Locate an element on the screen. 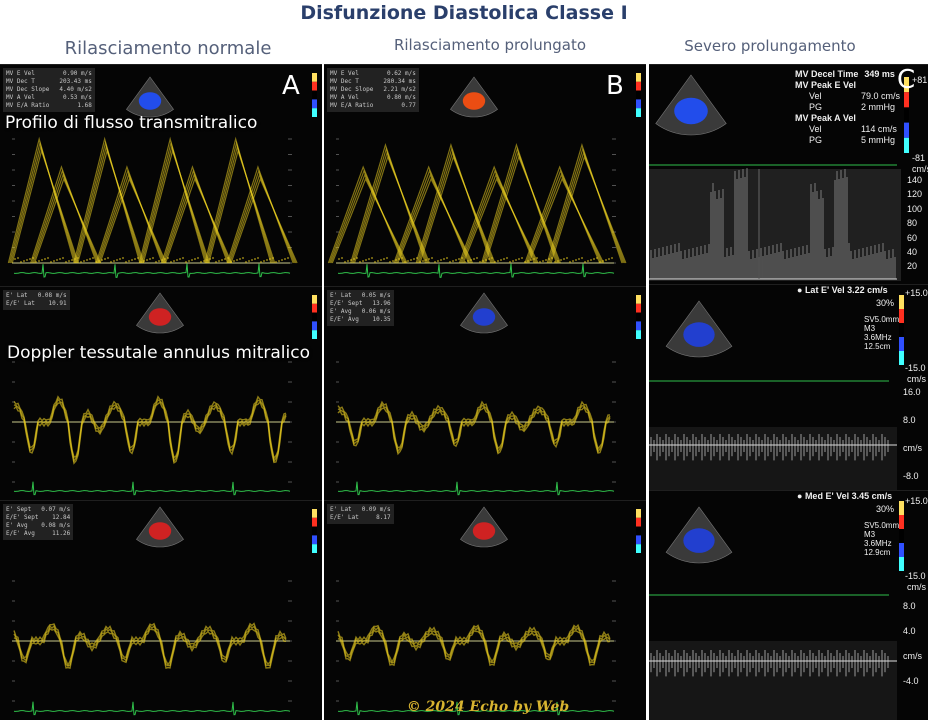  velocity-tick: cm/s is located at coordinates (912, 448).